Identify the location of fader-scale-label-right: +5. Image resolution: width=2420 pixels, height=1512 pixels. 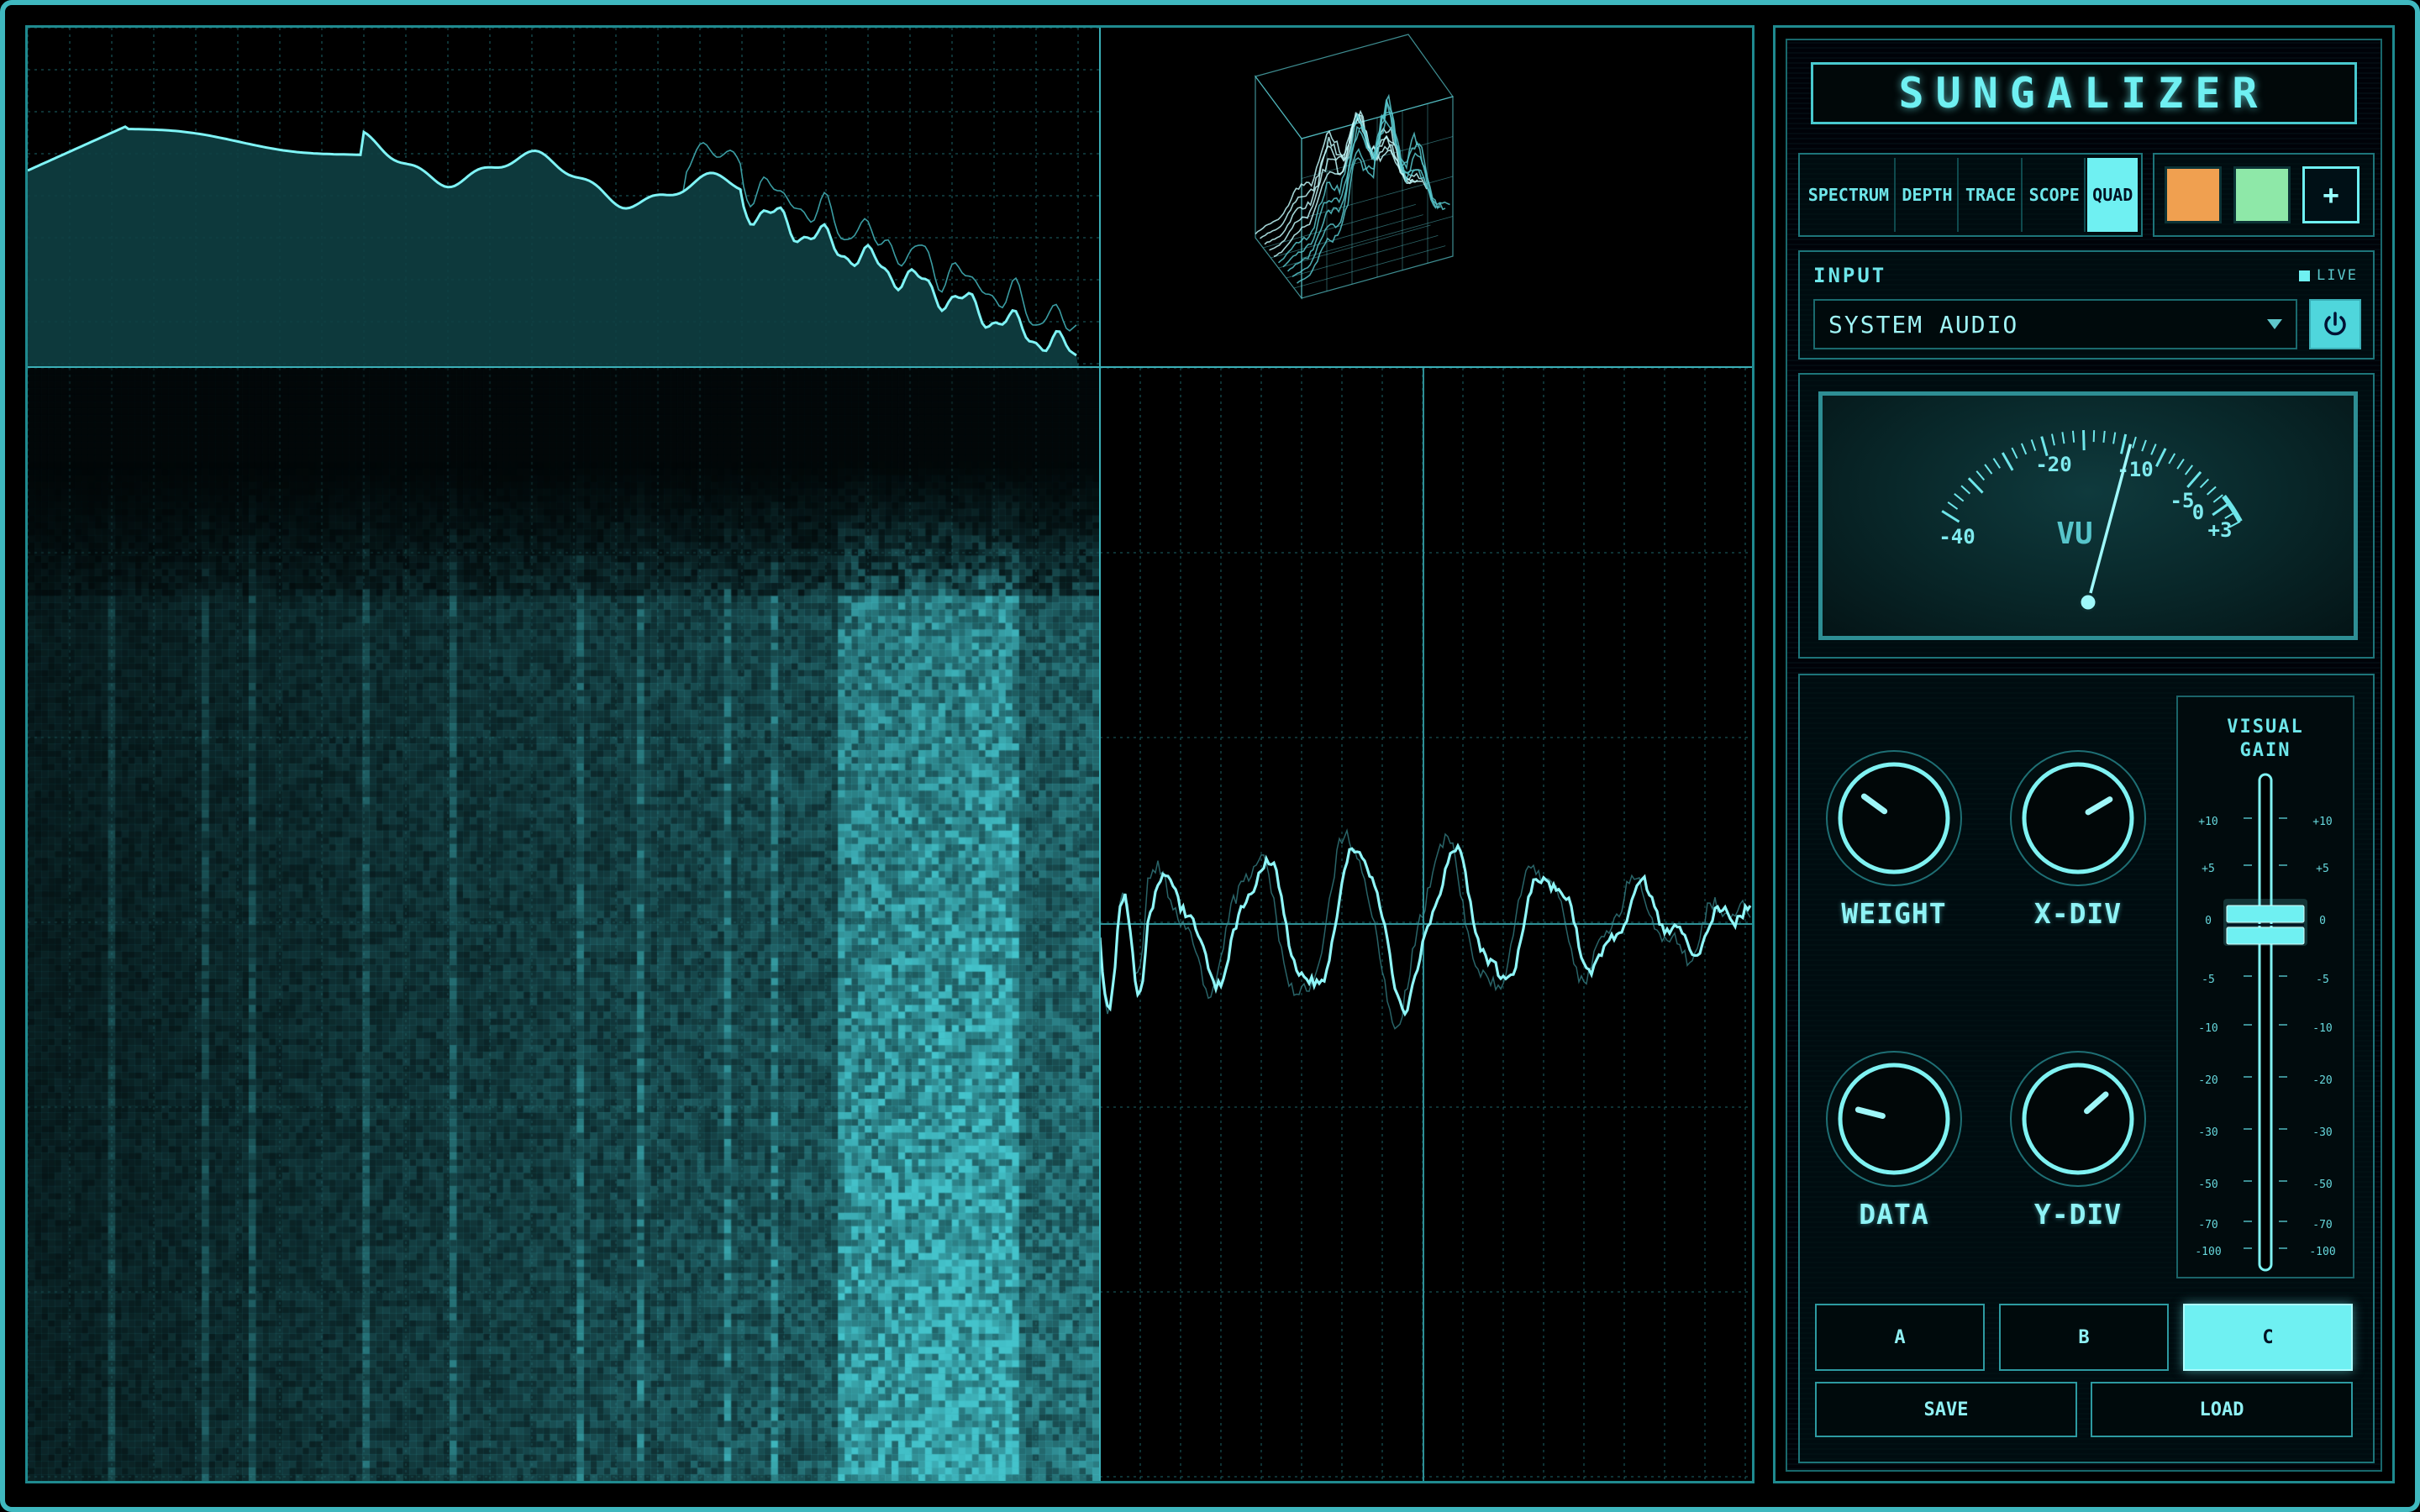
(2323, 869).